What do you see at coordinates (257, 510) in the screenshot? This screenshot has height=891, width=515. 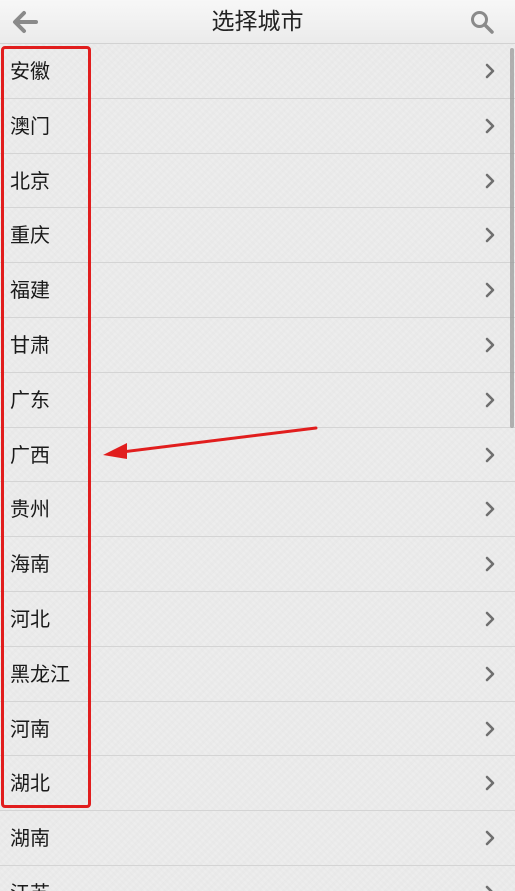 I see `province-row: 贵州` at bounding box center [257, 510].